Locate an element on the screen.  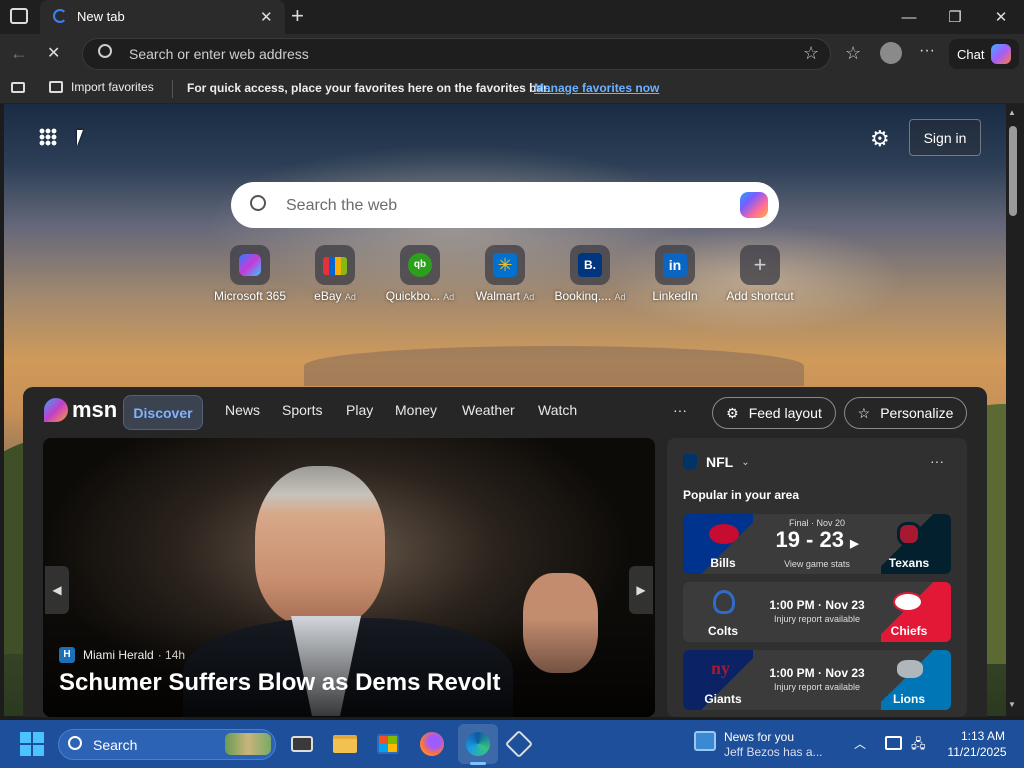
tab-discover: Discover is located at coordinates (163, 412).